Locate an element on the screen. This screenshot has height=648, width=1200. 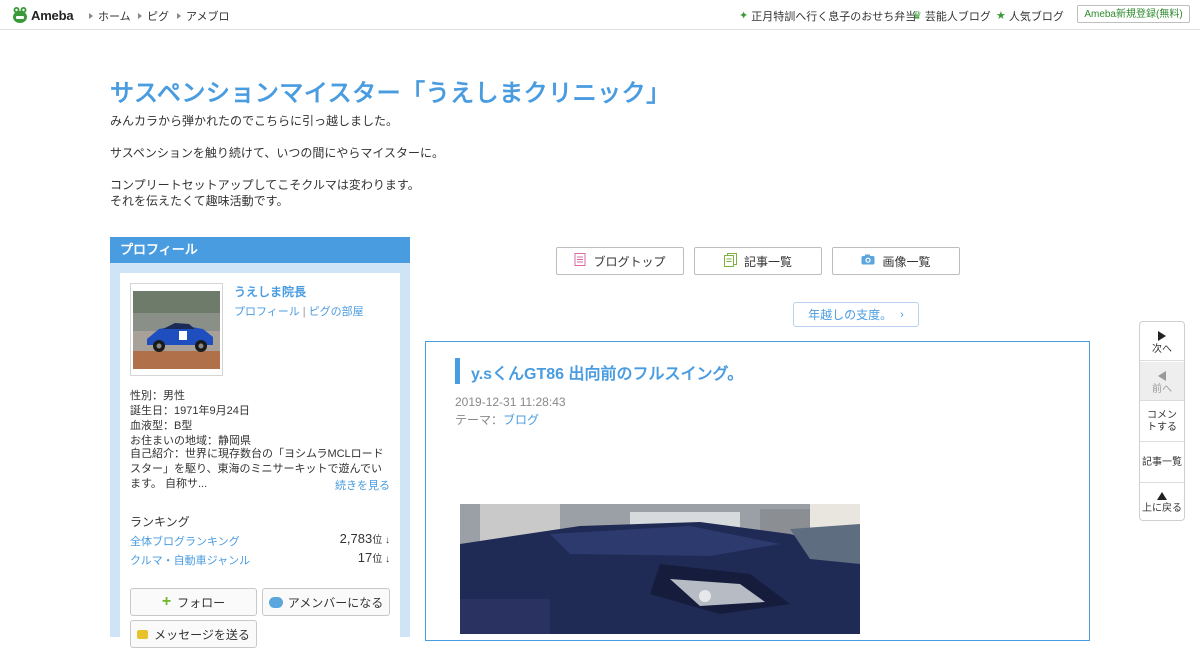
genre-ranking-link: クルマ・自動車ジャンル is located at coordinates (190, 560).